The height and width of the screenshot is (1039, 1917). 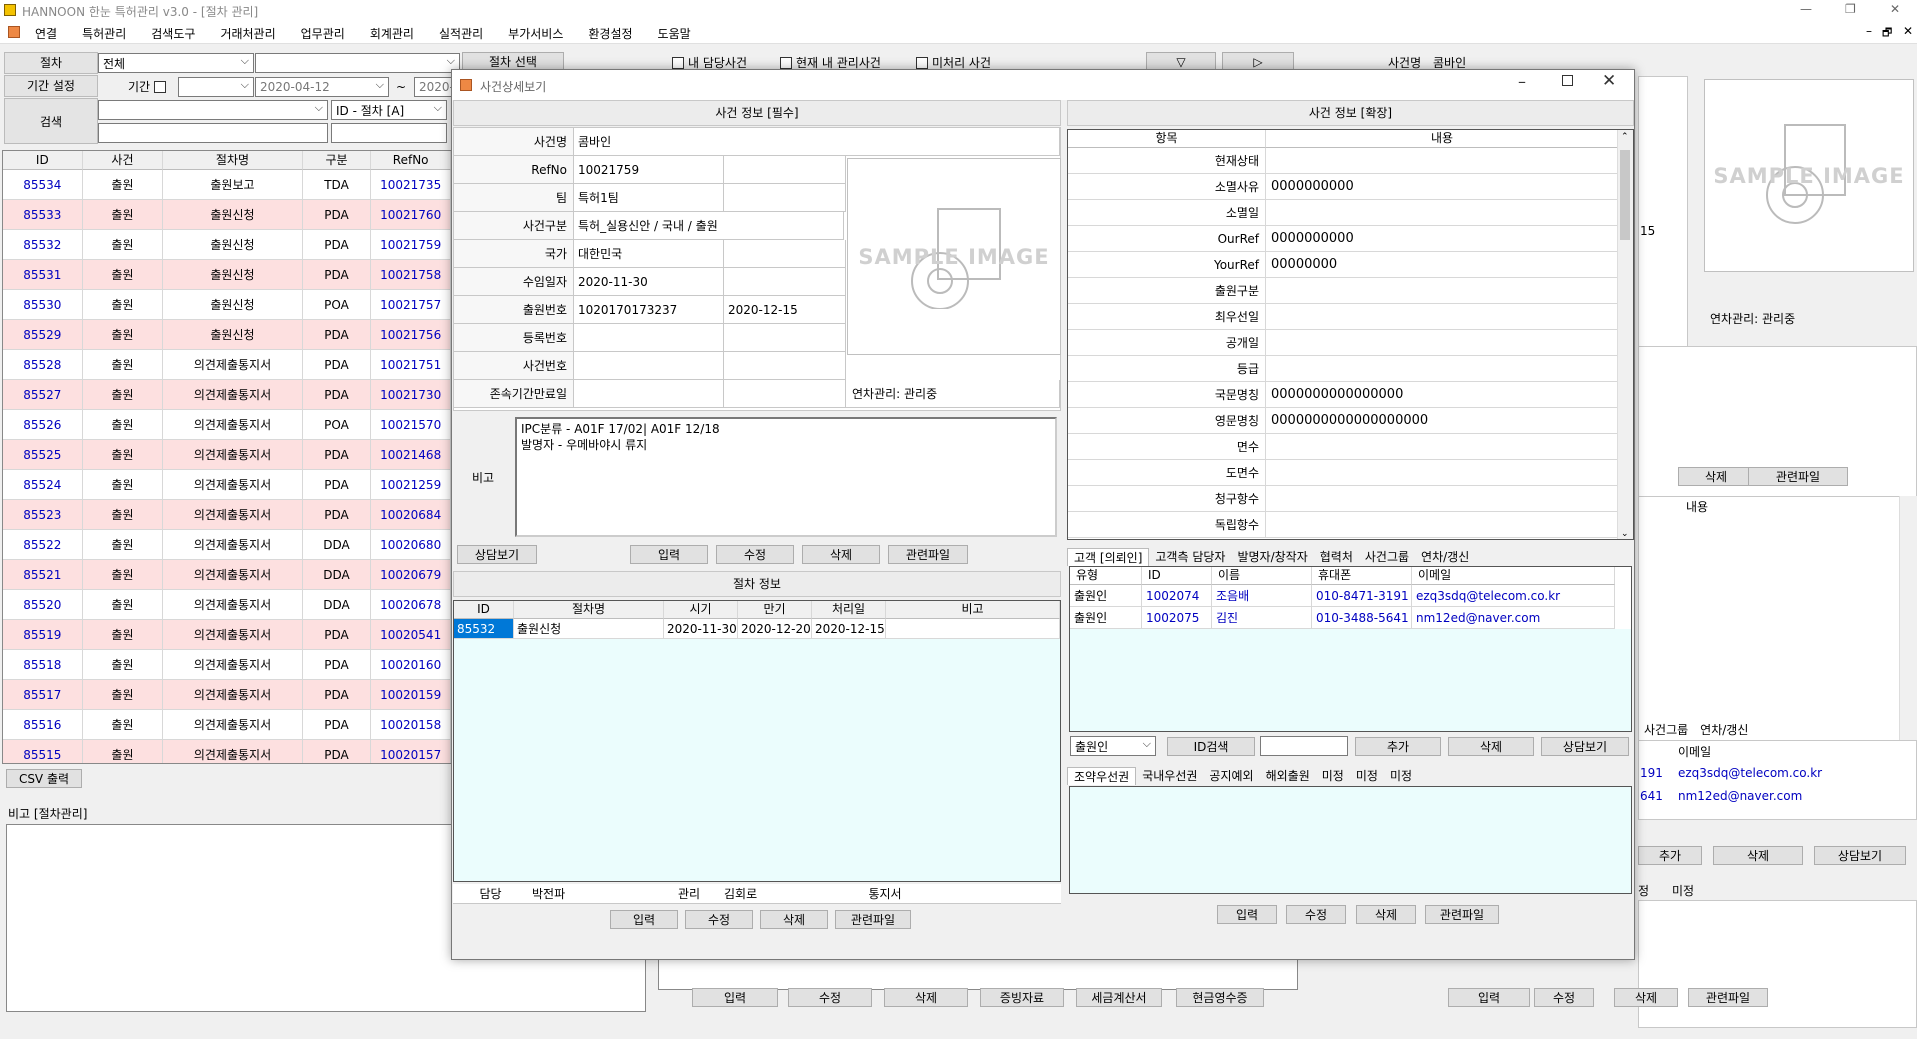 What do you see at coordinates (1350, 395) in the screenshot?
I see `ext-row: 국문명칭 0000000000000000` at bounding box center [1350, 395].